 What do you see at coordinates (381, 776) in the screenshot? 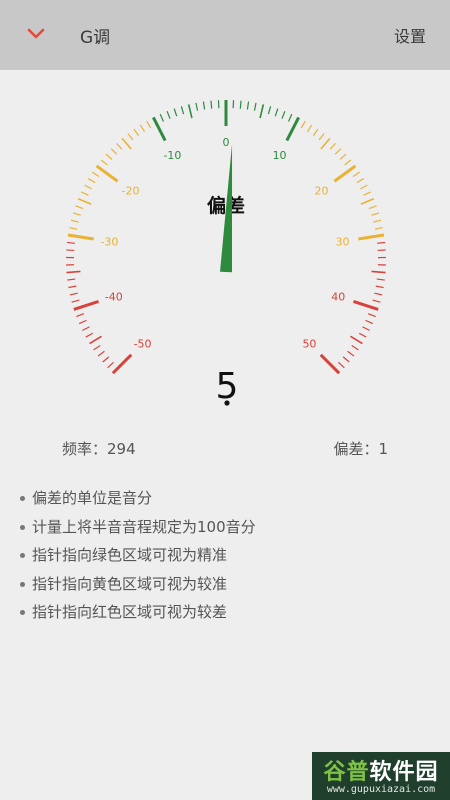
I see `watermark-logo: 谷普软件园 www.gupuxiazai.com` at bounding box center [381, 776].